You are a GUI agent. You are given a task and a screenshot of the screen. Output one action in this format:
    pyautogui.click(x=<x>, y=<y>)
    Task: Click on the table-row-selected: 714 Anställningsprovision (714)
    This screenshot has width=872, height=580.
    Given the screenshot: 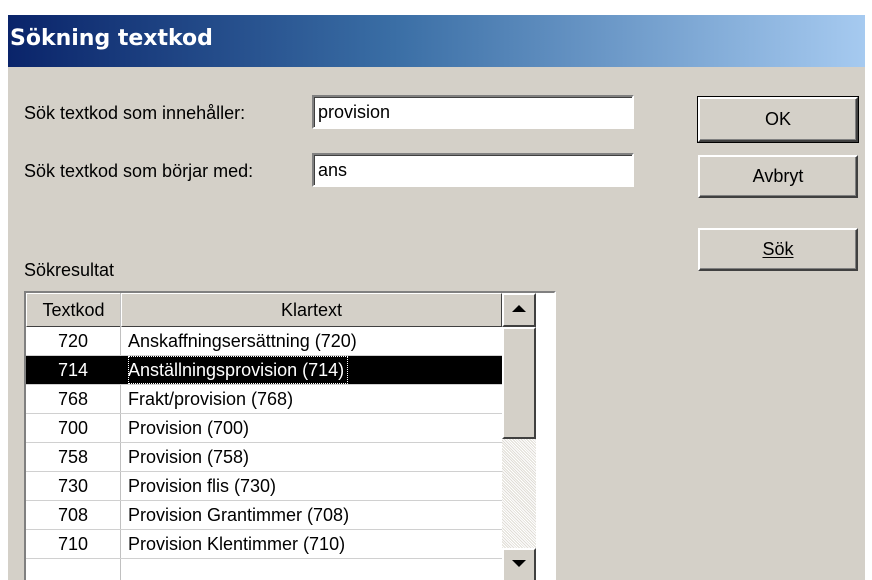 What is the action you would take?
    pyautogui.click(x=264, y=370)
    